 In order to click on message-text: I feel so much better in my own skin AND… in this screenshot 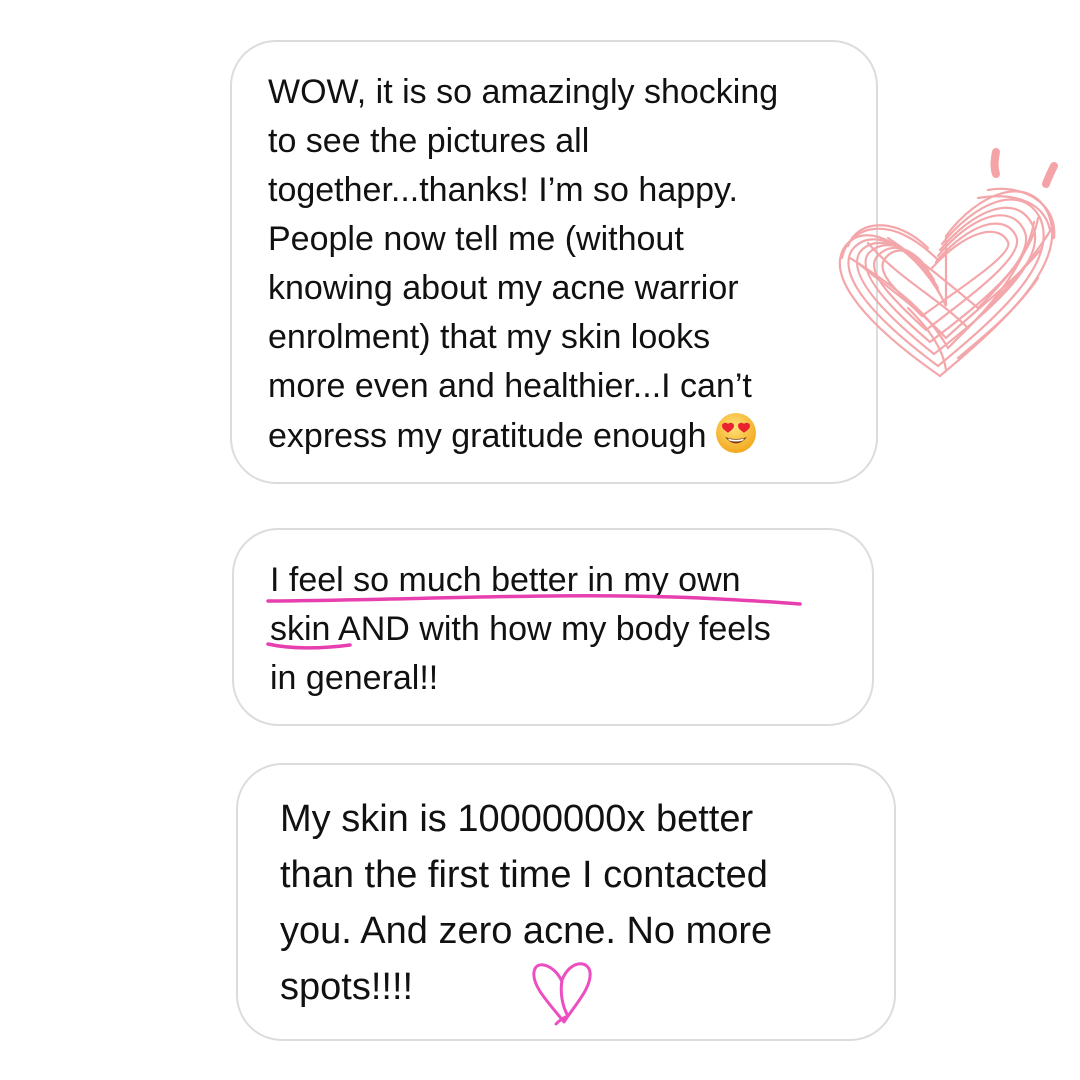, I will do `click(520, 629)`.